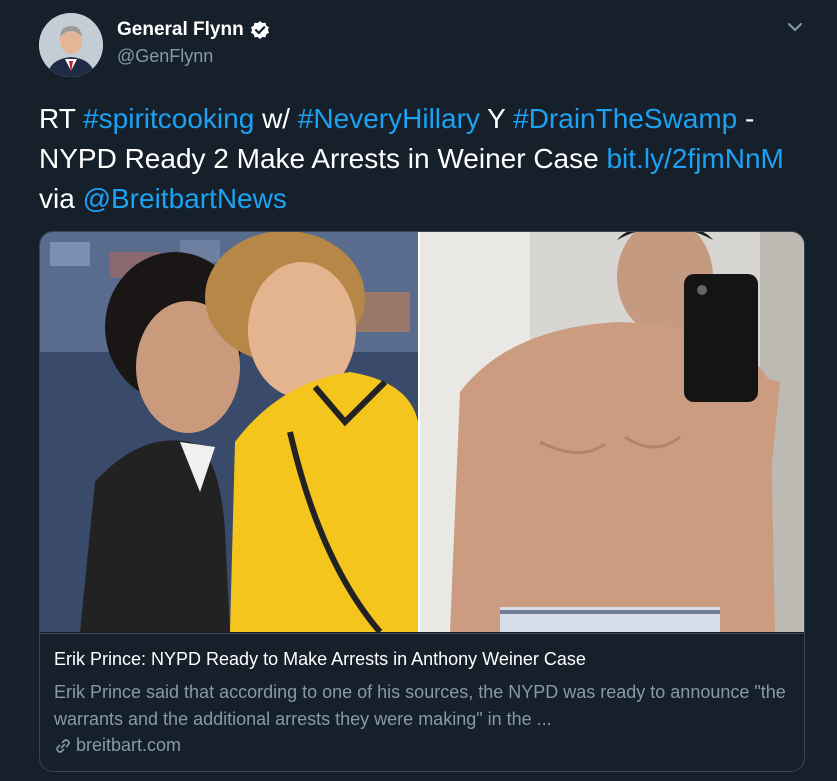  Describe the element at coordinates (625, 118) in the screenshot. I see `hashtag-link: #DrainTheSwamp` at that location.